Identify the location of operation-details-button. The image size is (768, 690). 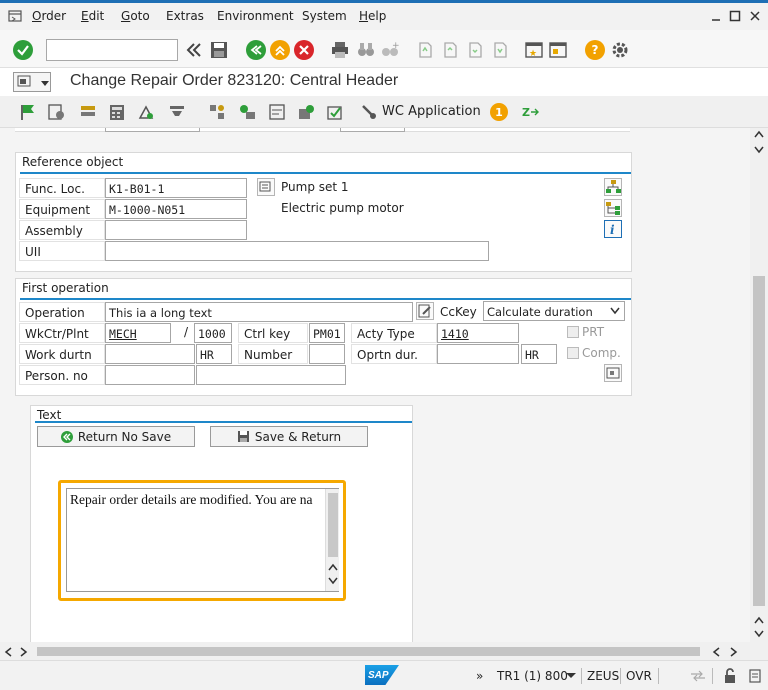
(613, 373).